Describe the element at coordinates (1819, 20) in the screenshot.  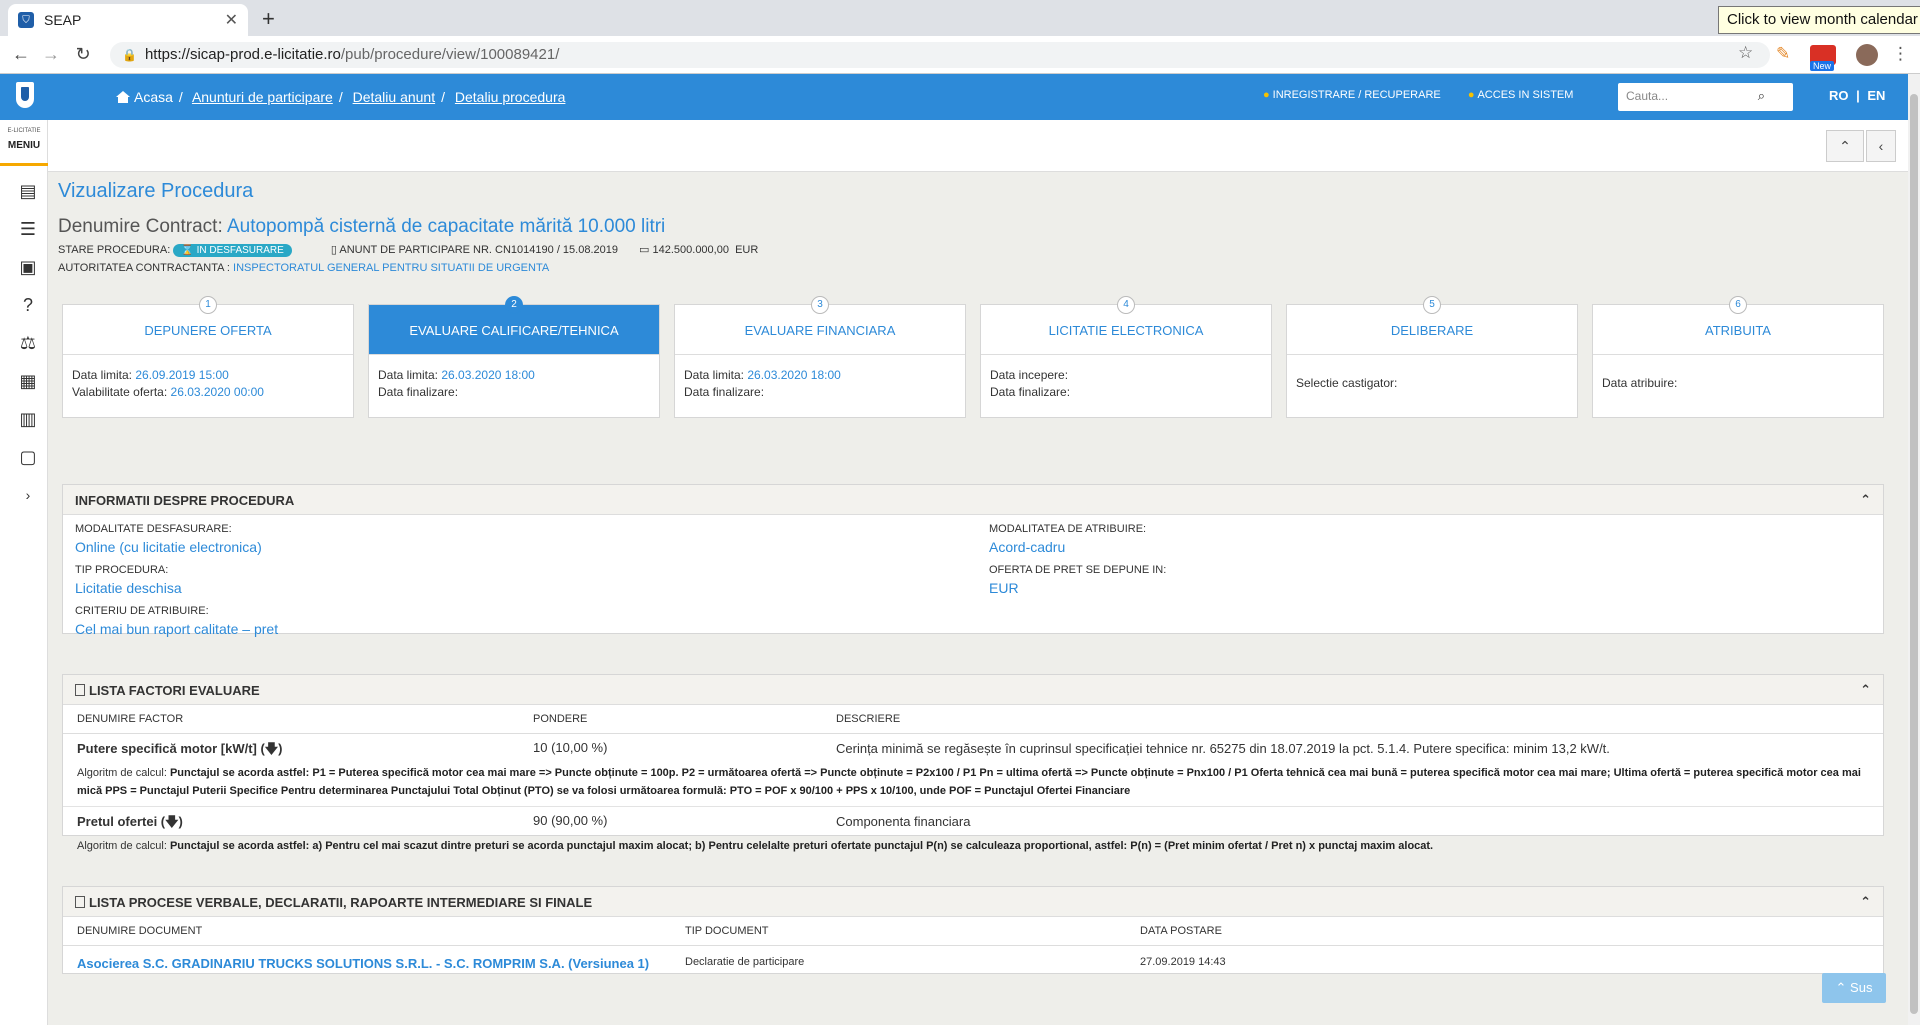
I see `calendar-tooltip: Click to view month calendar` at that location.